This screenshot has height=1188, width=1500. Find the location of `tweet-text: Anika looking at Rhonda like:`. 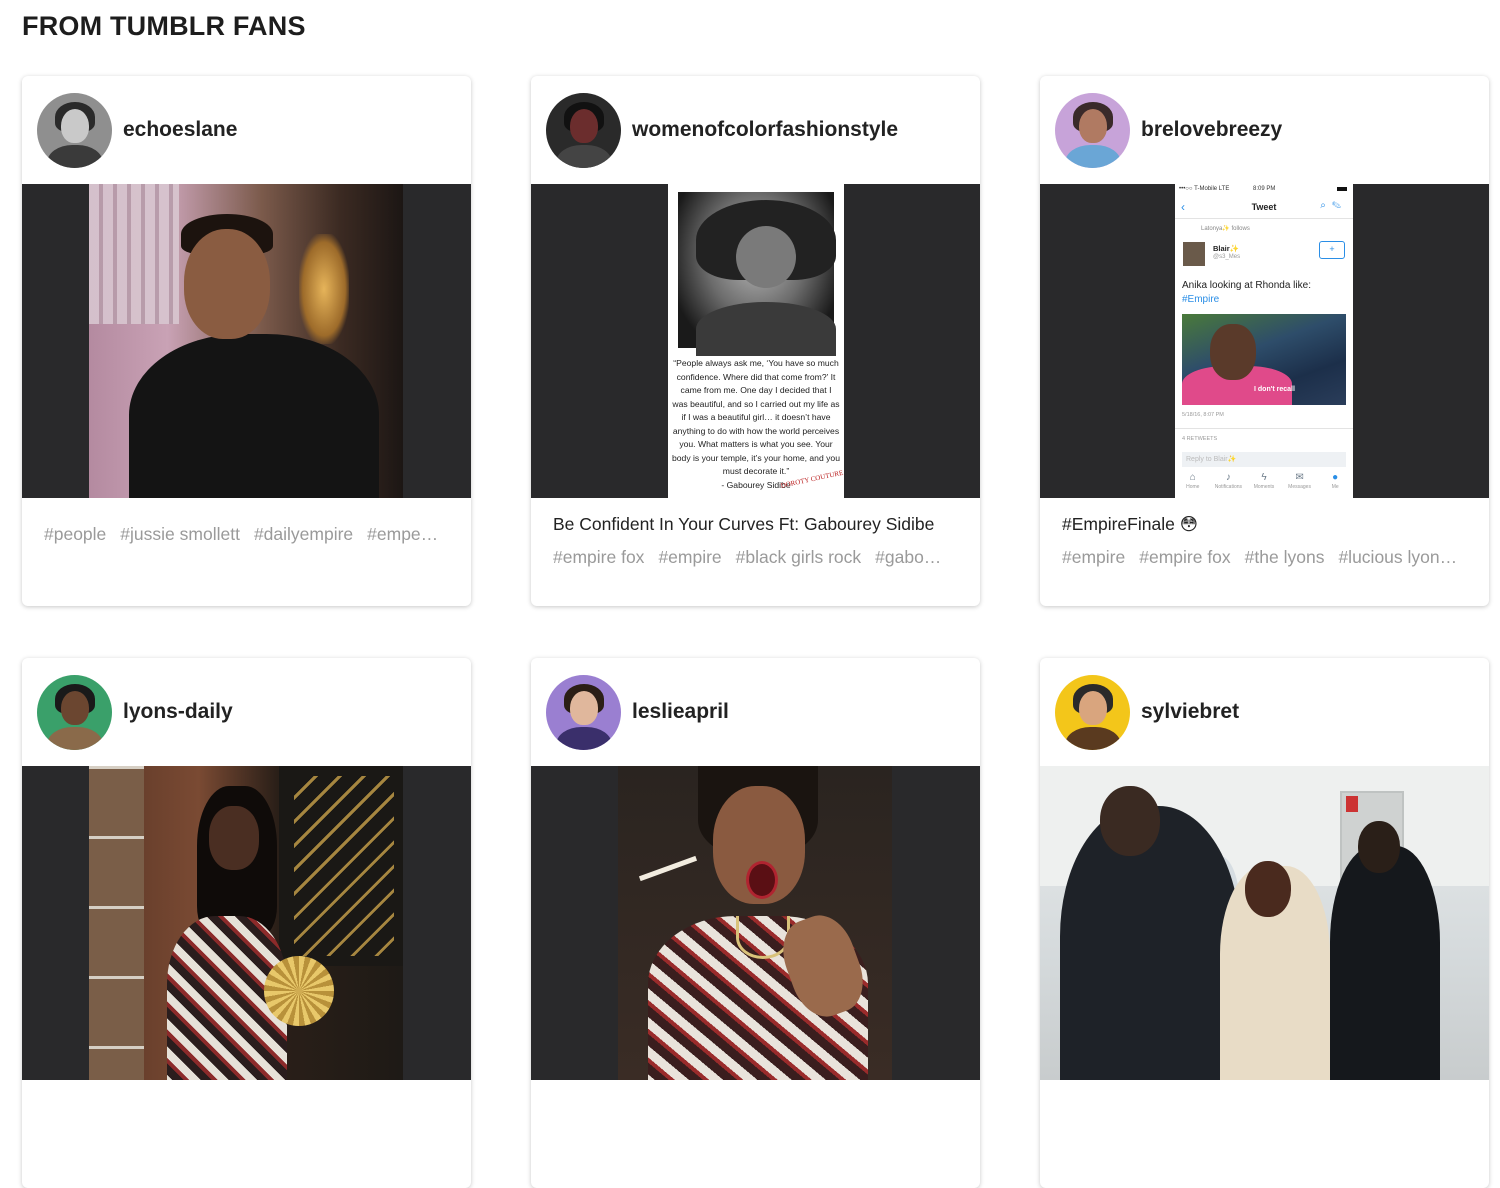

tweet-text: Anika looking at Rhonda like: is located at coordinates (1246, 285).